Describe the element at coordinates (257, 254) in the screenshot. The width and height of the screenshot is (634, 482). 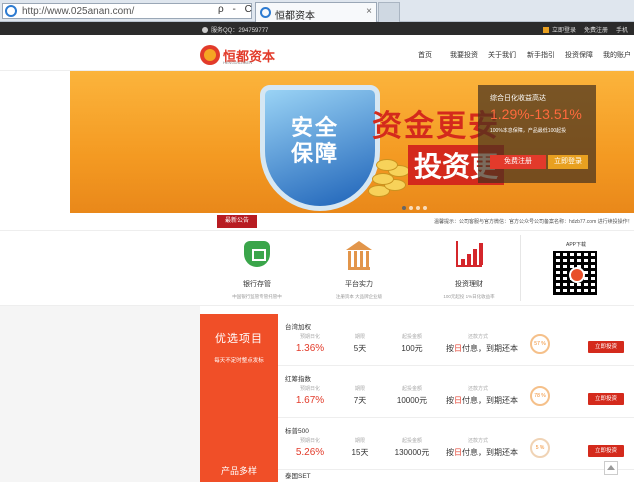
I see `bank-shield-icon` at that location.